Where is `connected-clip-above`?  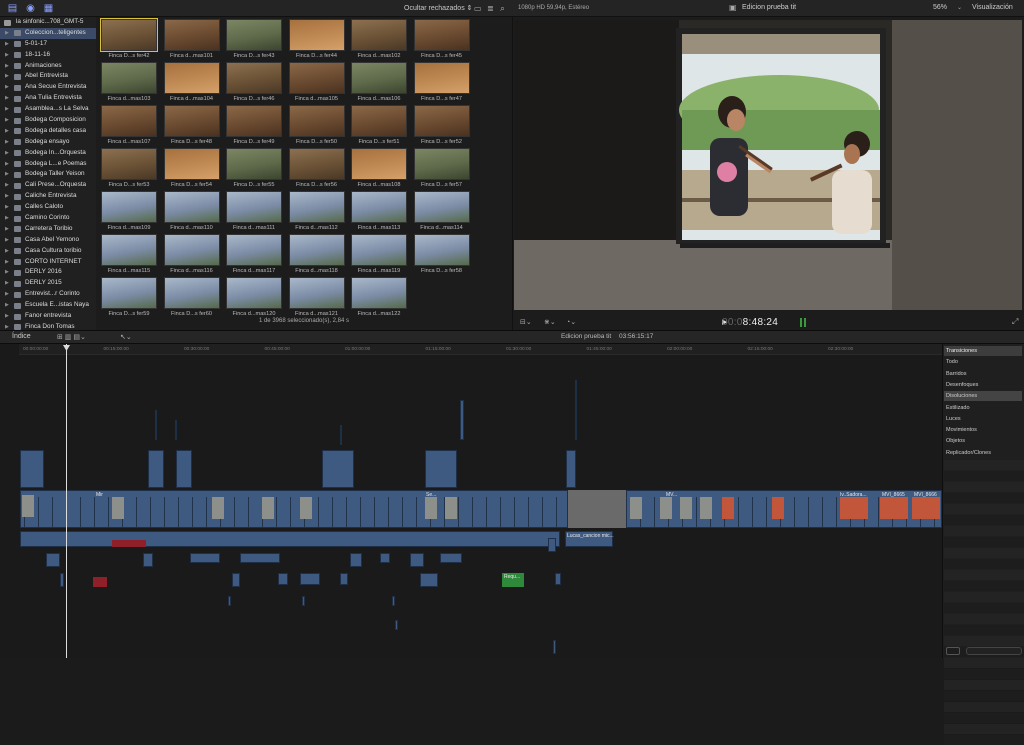
connected-clip-above is located at coordinates (338, 469).